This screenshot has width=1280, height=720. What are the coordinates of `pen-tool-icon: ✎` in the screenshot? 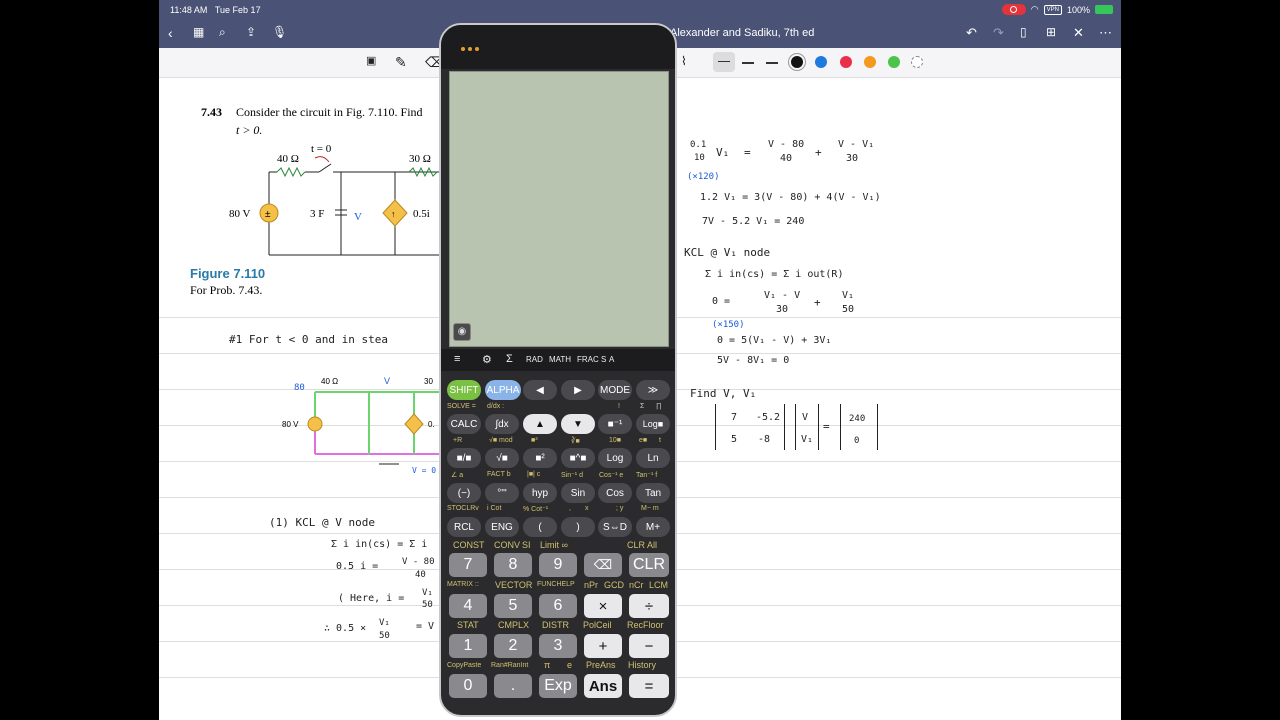 It's located at (401, 62).